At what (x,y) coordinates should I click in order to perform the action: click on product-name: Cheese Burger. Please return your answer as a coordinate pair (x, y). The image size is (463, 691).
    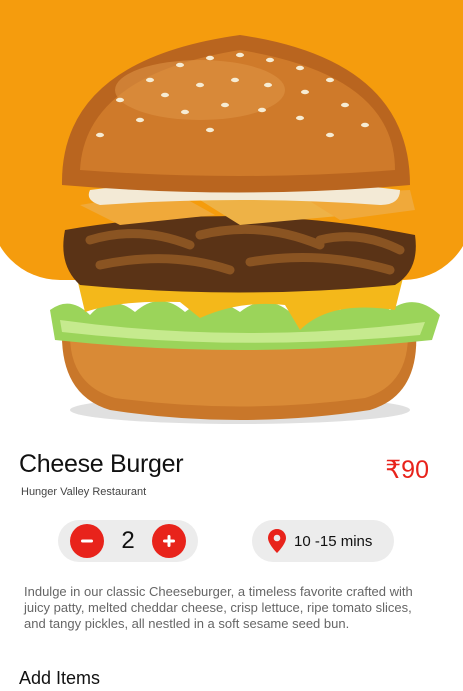
    Looking at the image, I should click on (101, 464).